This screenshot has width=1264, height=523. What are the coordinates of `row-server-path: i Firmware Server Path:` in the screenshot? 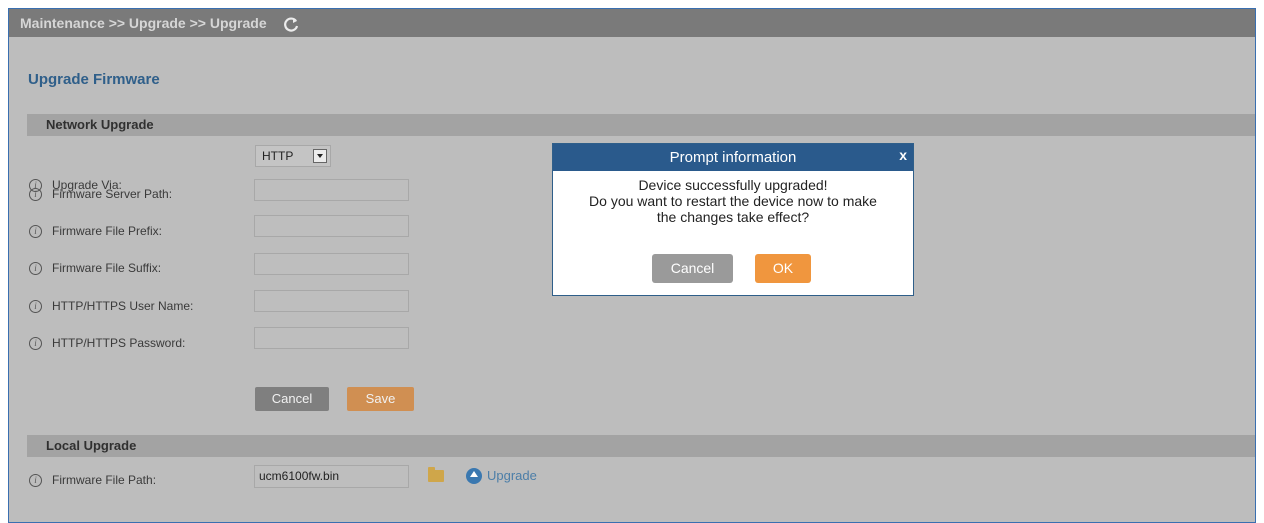 It's located at (100, 194).